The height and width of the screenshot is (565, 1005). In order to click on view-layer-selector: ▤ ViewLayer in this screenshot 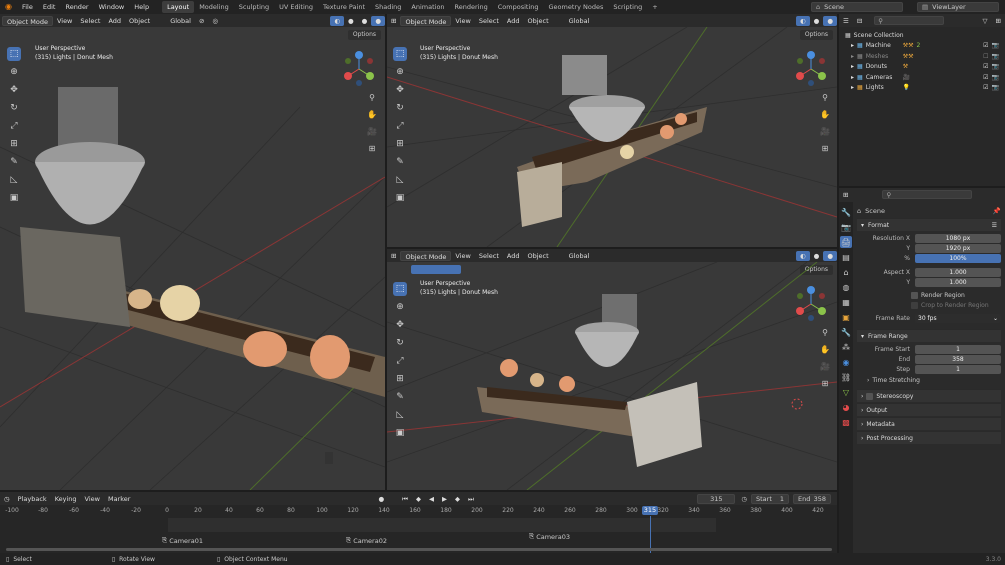, I will do `click(958, 7)`.